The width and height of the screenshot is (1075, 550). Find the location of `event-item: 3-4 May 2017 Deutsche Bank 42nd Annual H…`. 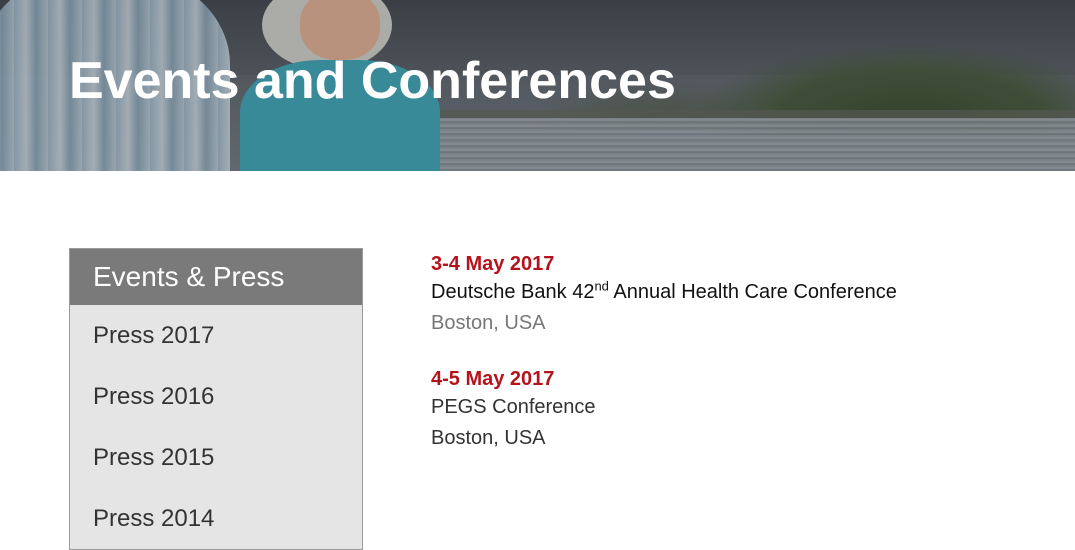

event-item: 3-4 May 2017 Deutsche Bank 42nd Annual H… is located at coordinates (731, 295).